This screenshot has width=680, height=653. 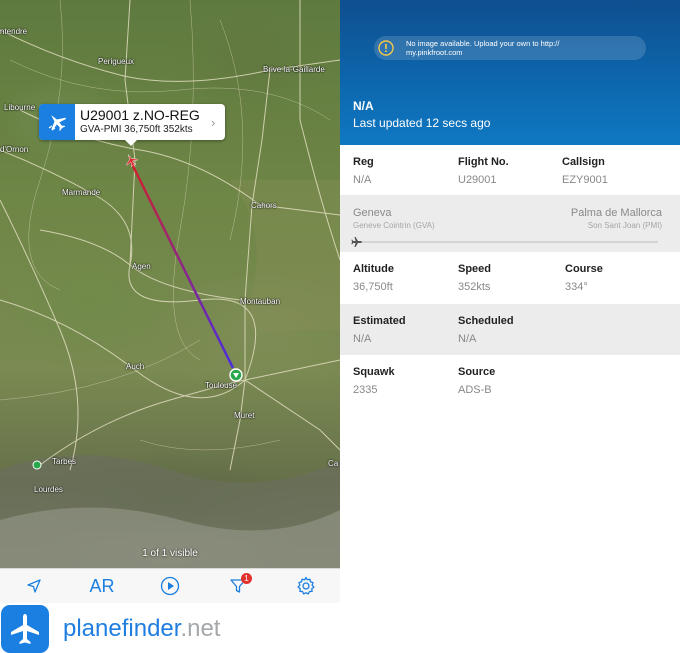 What do you see at coordinates (624, 225) in the screenshot?
I see `destination-airport: Son Sant Joan (PMI)` at bounding box center [624, 225].